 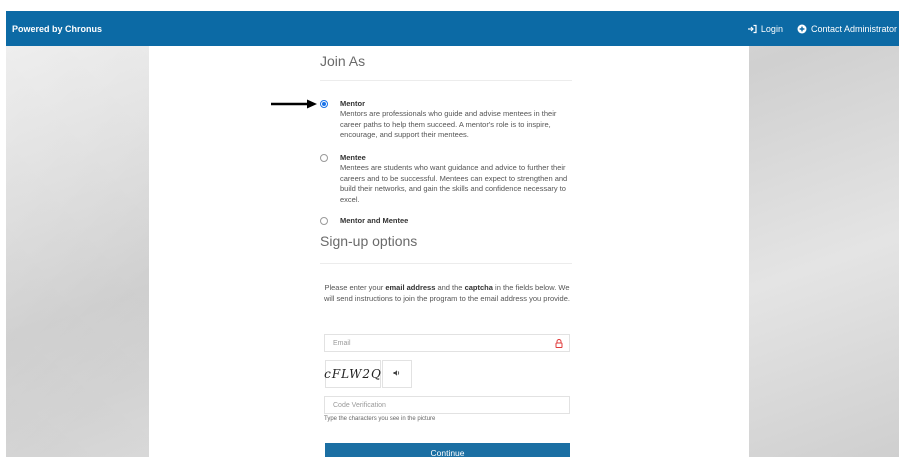 What do you see at coordinates (450, 287) in the screenshot?
I see `instructions-text-2: and the` at bounding box center [450, 287].